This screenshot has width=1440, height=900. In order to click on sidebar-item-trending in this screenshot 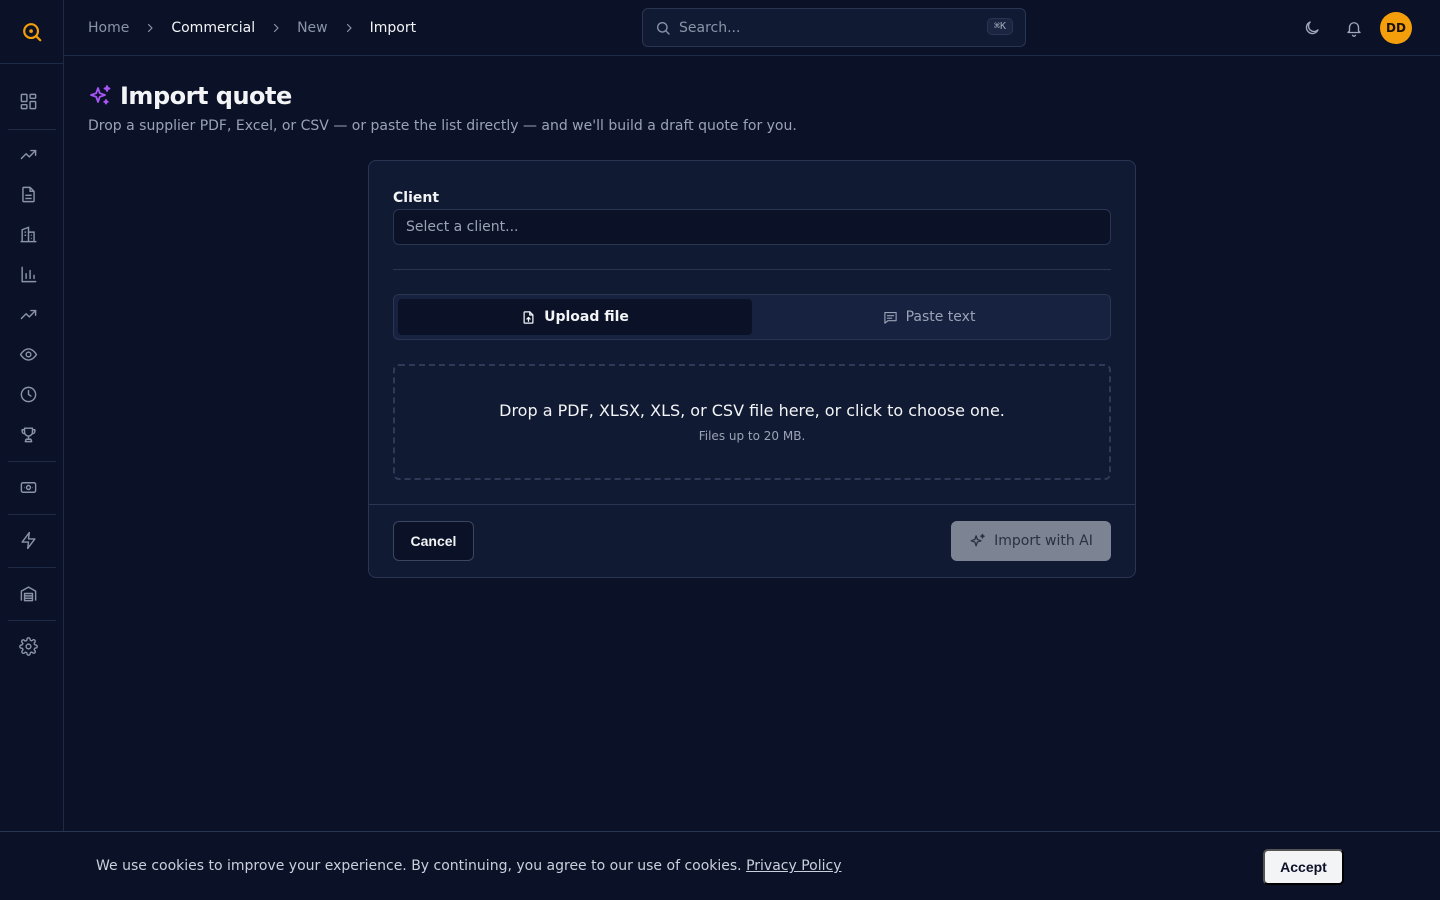, I will do `click(28, 154)`.